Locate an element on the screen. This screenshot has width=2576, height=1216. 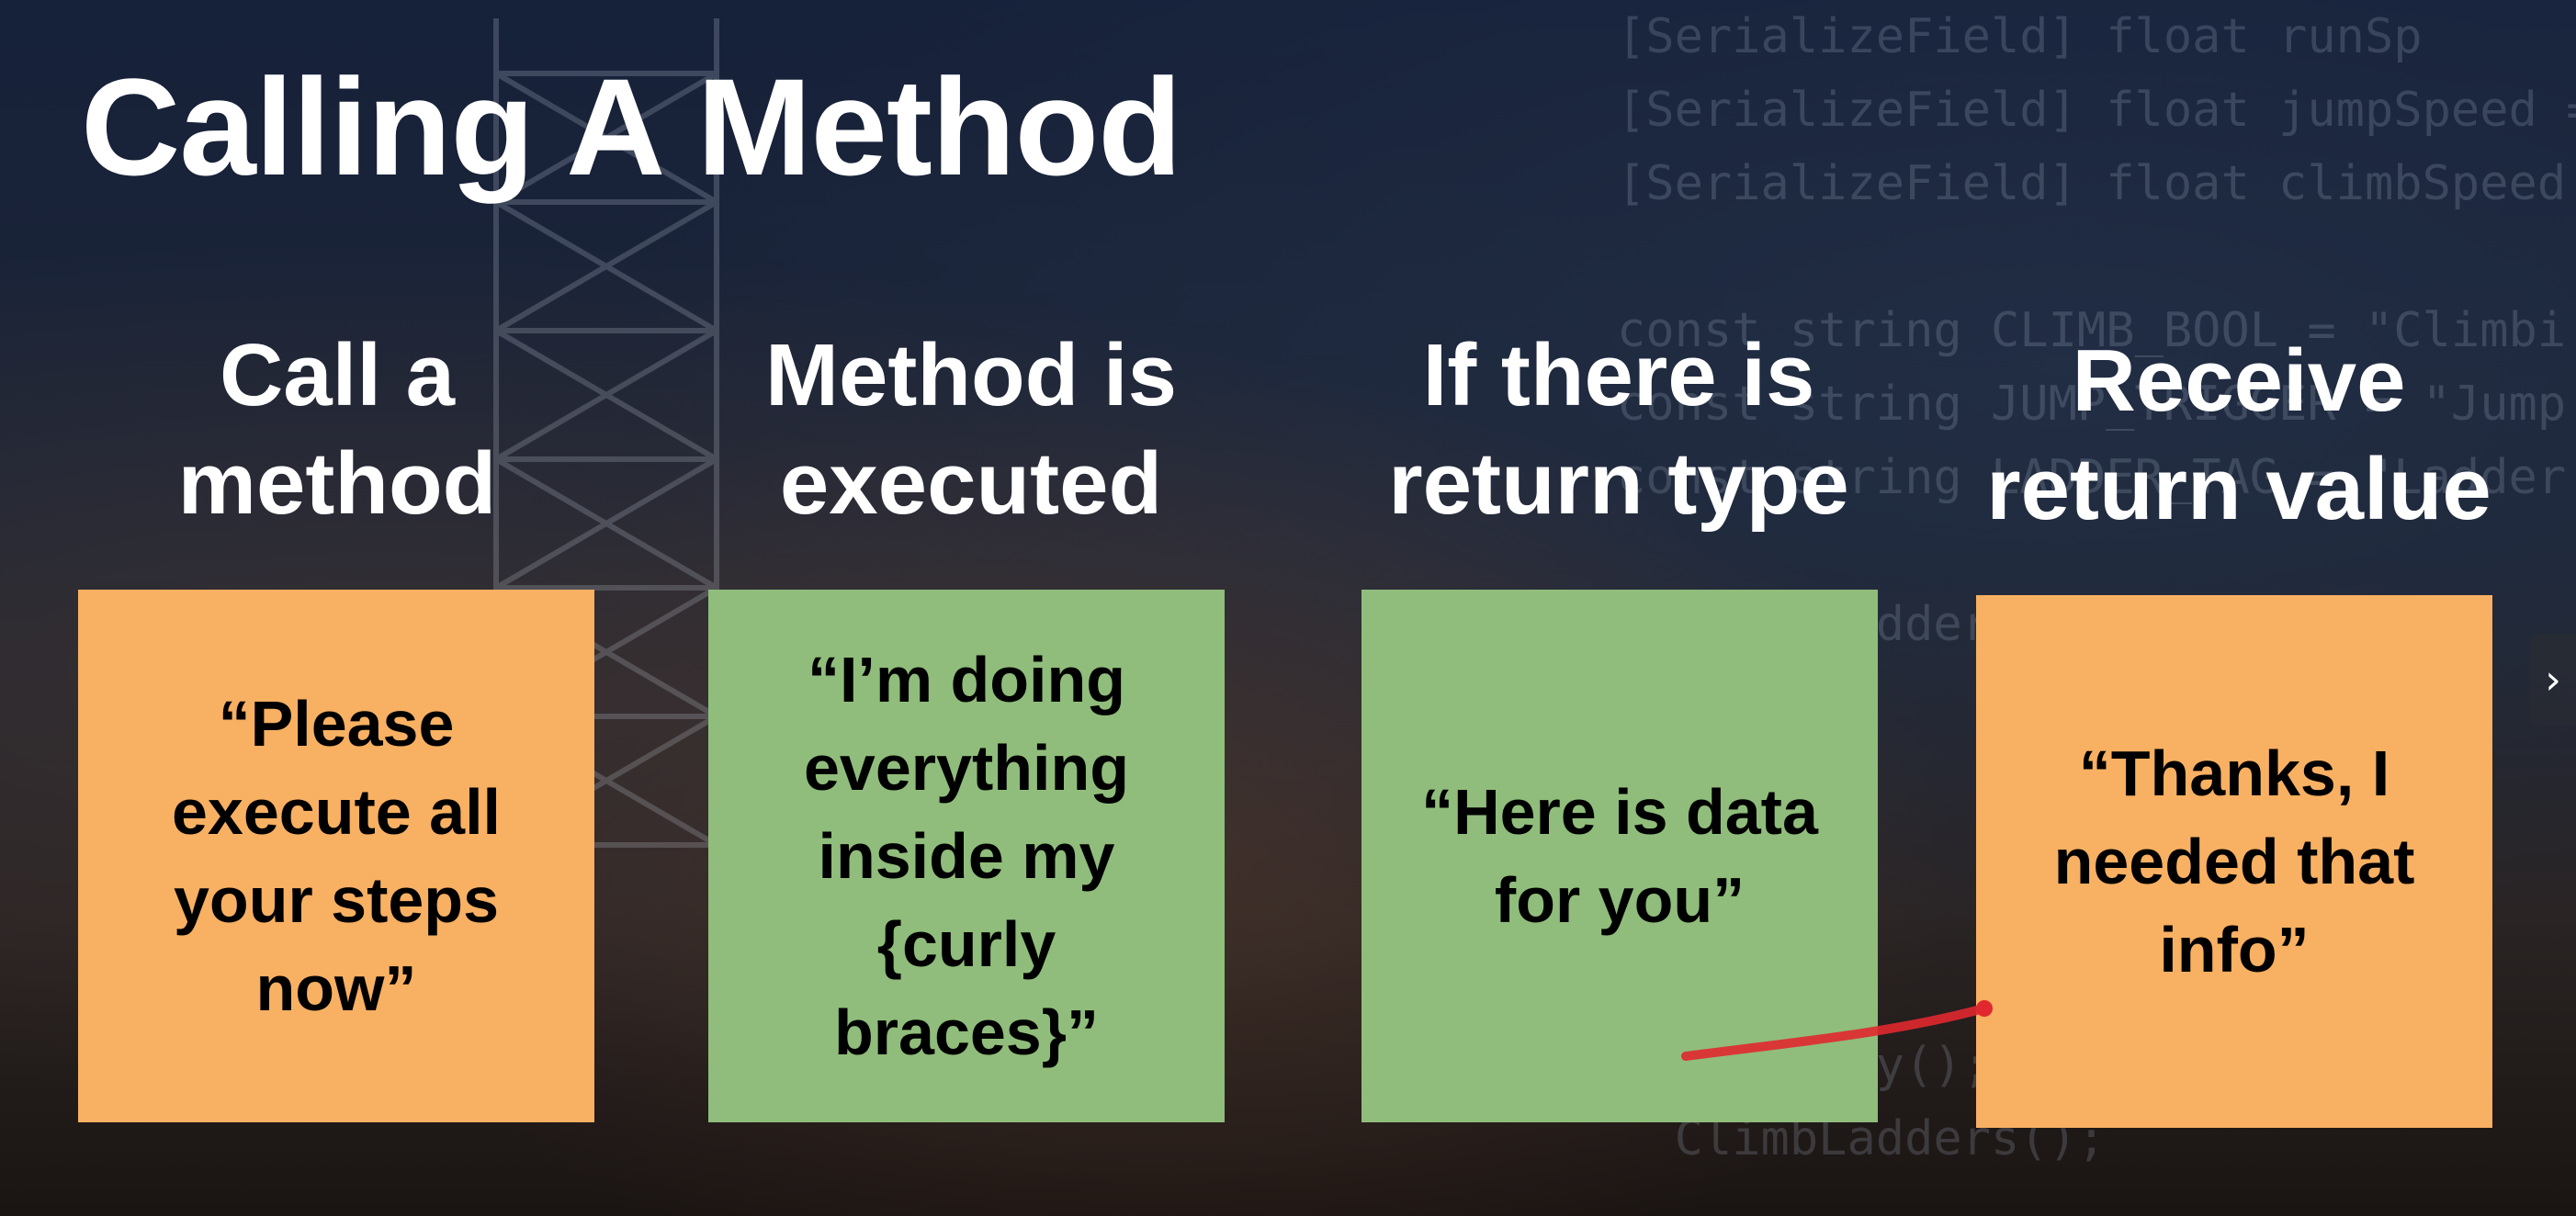
step-4-card-text: “Thanks, I needed that info” is located at coordinates (2234, 861).